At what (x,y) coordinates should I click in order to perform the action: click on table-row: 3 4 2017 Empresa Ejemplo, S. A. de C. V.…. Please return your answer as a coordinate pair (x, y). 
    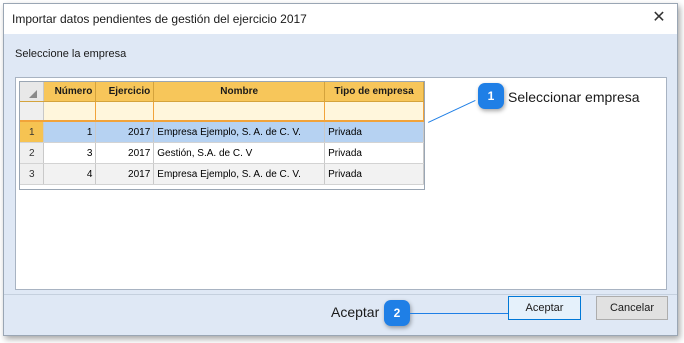
    Looking at the image, I should click on (222, 174).